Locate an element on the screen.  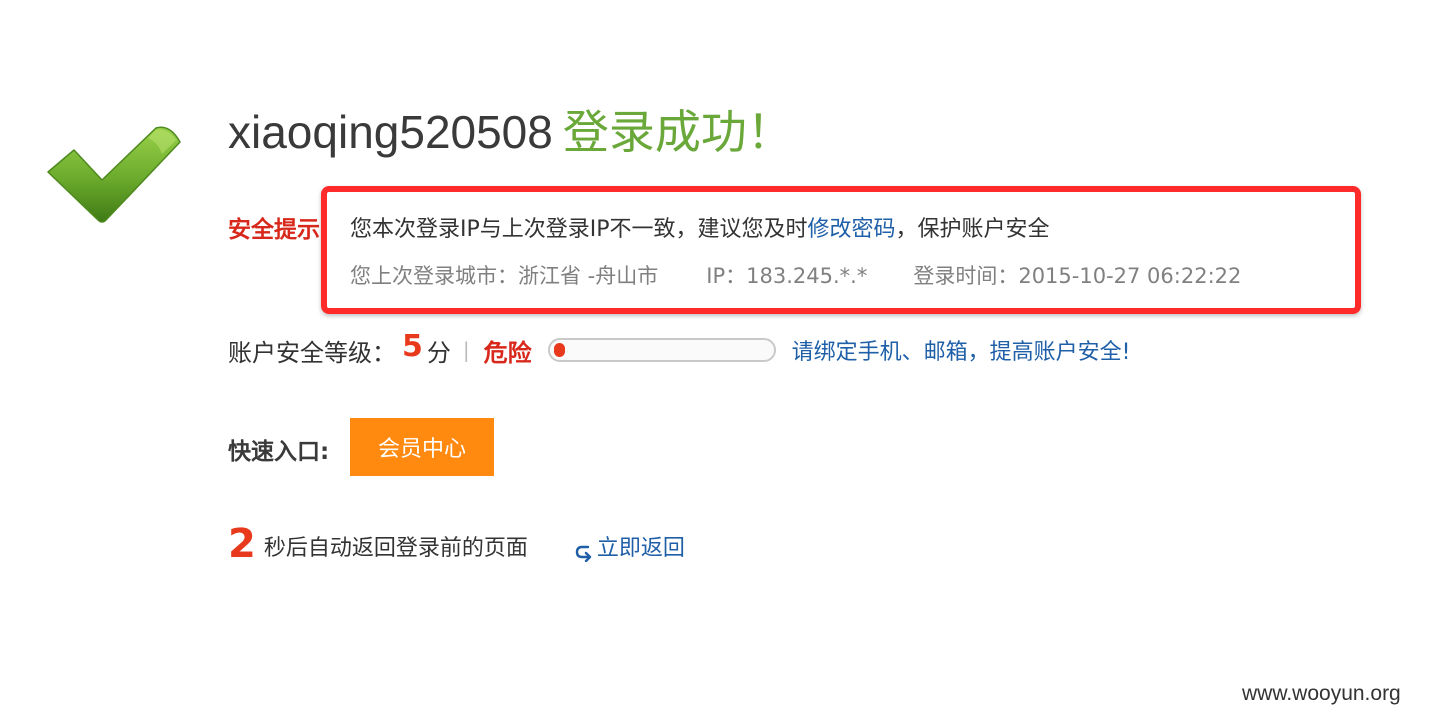
last-login-time: 登录时间：2015-10-27 06:22:22 is located at coordinates (1077, 276).